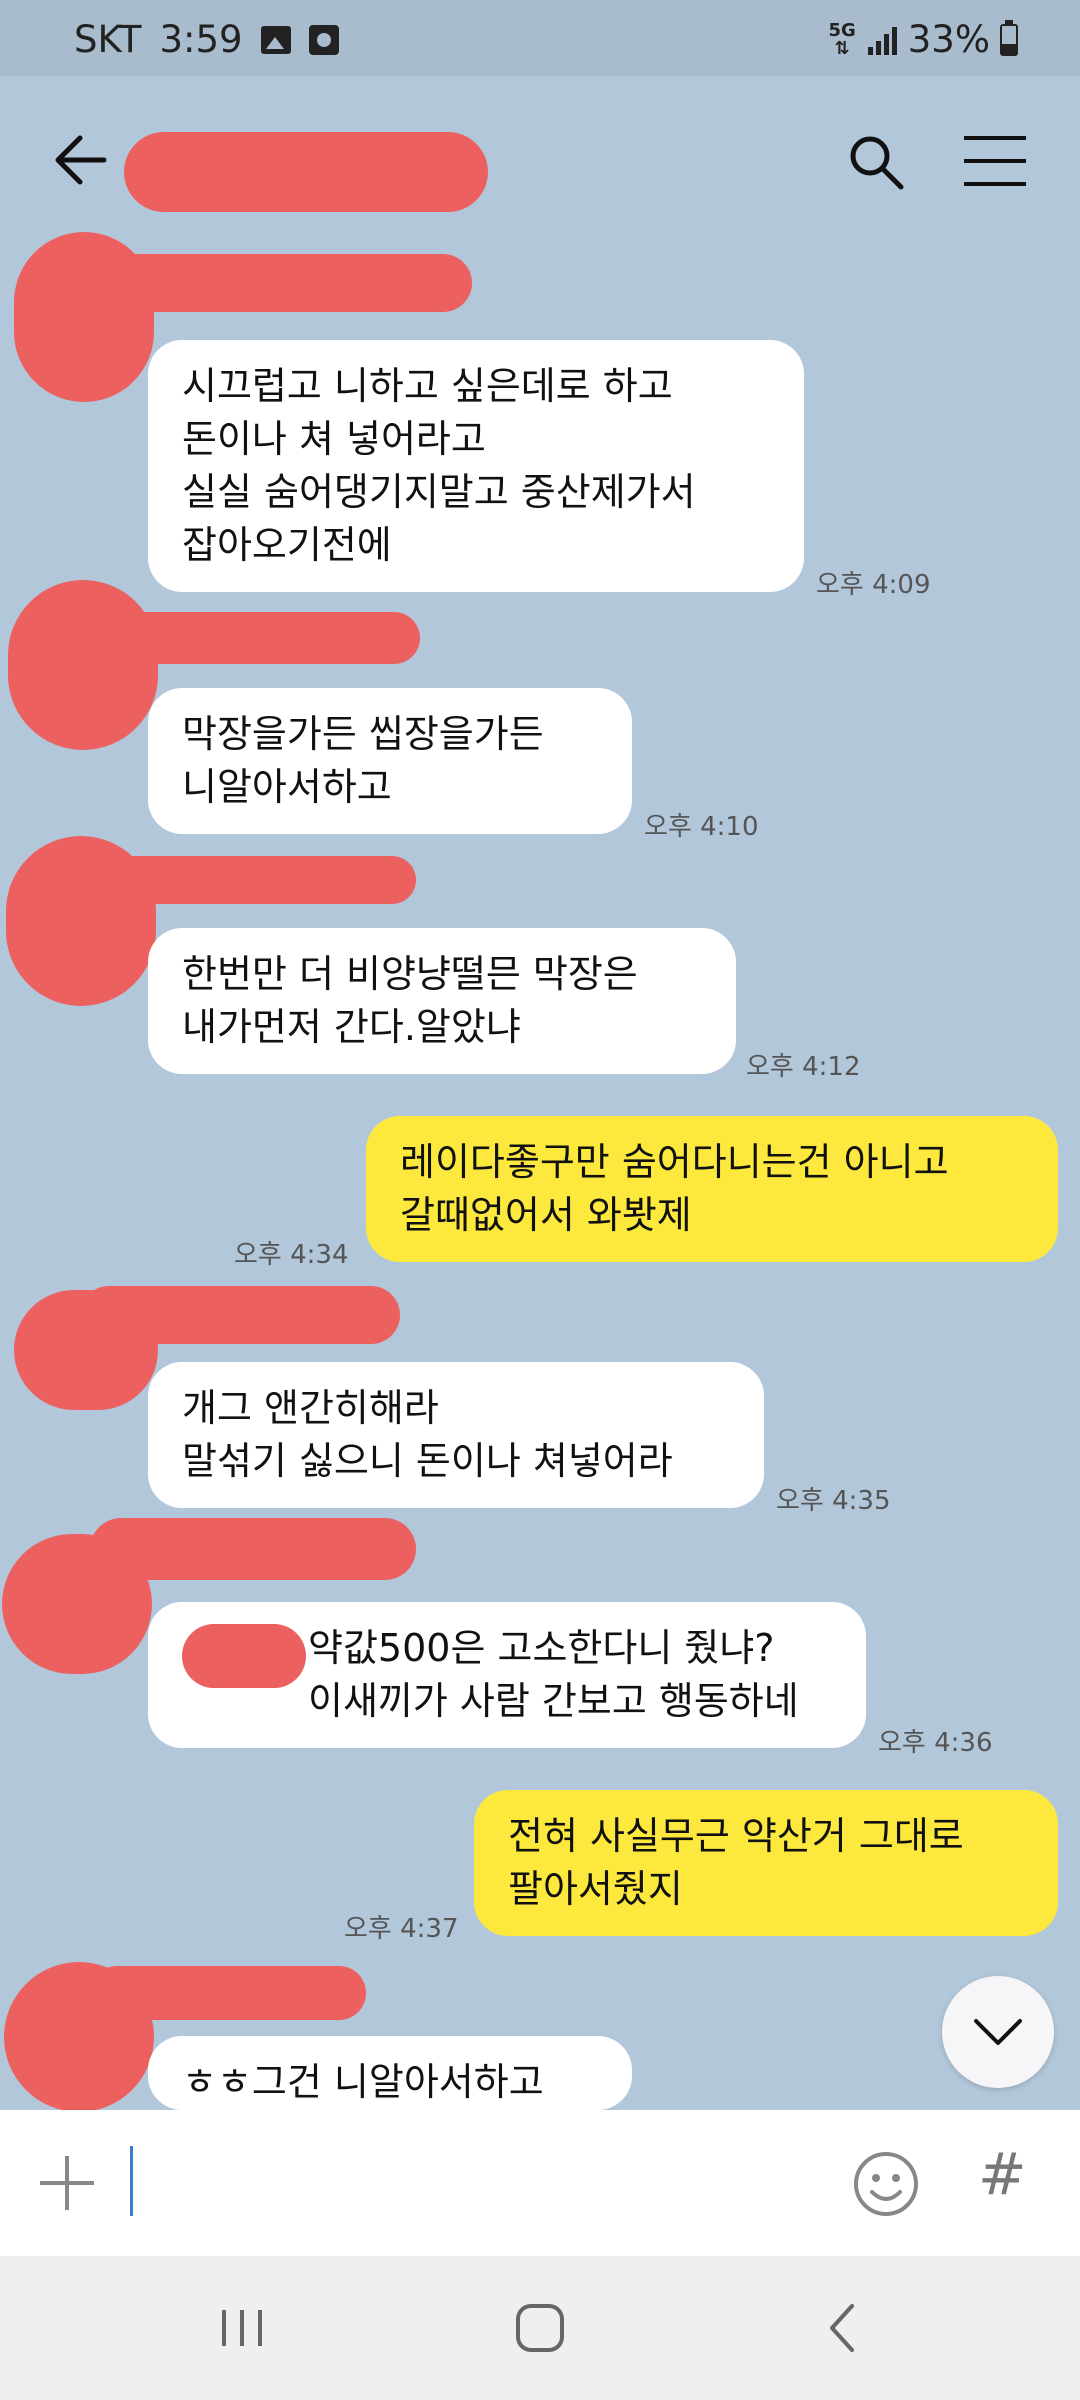 This screenshot has height=2400, width=1080. I want to click on message-input-bar: #, so click(540, 2183).